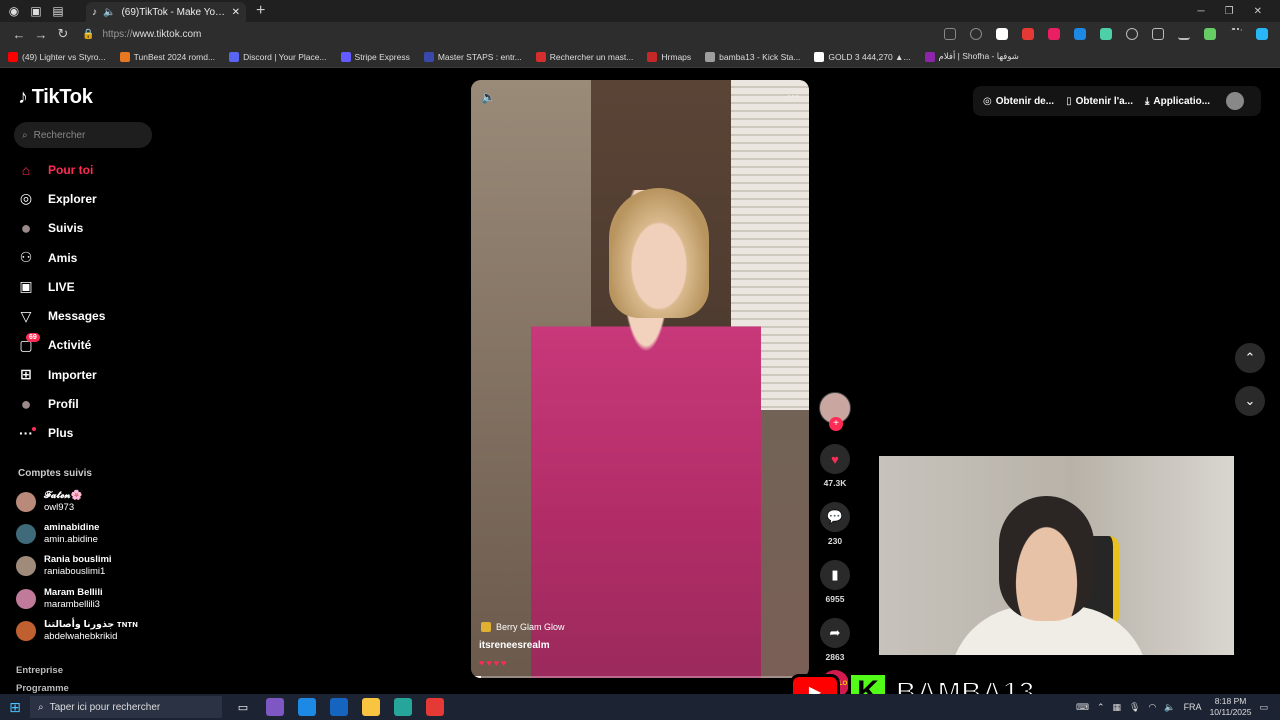  Describe the element at coordinates (77, 316) in the screenshot. I see `nav-label: Messages` at that location.